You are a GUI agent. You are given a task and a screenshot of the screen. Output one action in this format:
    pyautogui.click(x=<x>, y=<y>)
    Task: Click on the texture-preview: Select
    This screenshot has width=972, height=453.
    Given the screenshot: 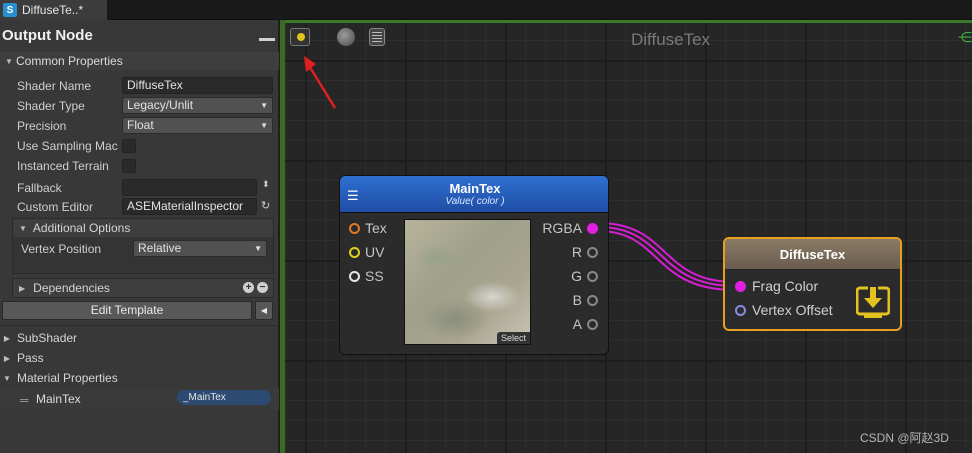 What is the action you would take?
    pyautogui.click(x=467, y=282)
    